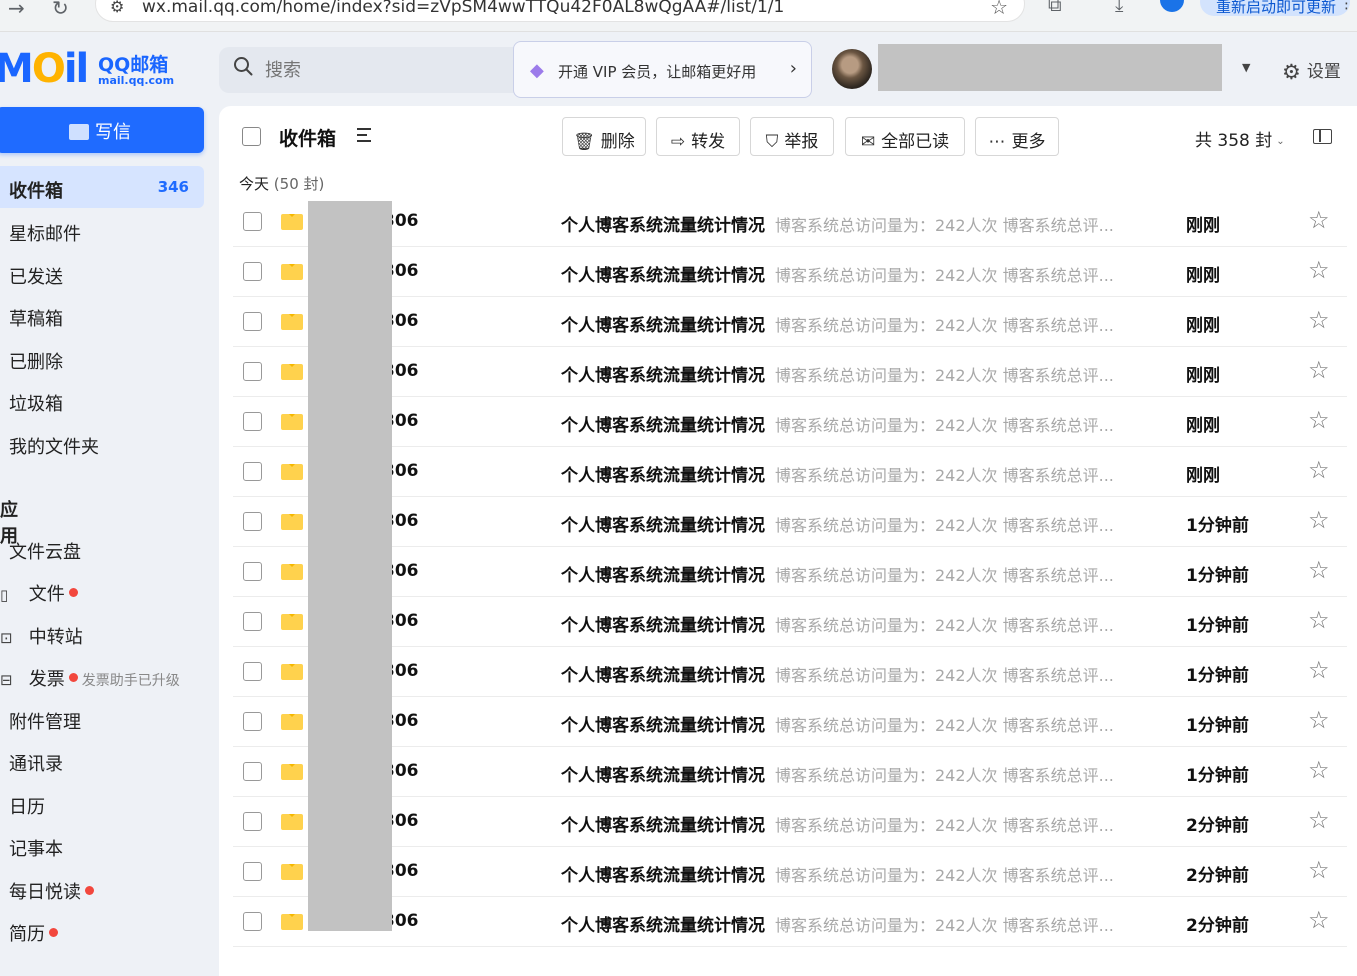 The image size is (1357, 976). I want to click on download-icon: ⤓, so click(1119, 8).